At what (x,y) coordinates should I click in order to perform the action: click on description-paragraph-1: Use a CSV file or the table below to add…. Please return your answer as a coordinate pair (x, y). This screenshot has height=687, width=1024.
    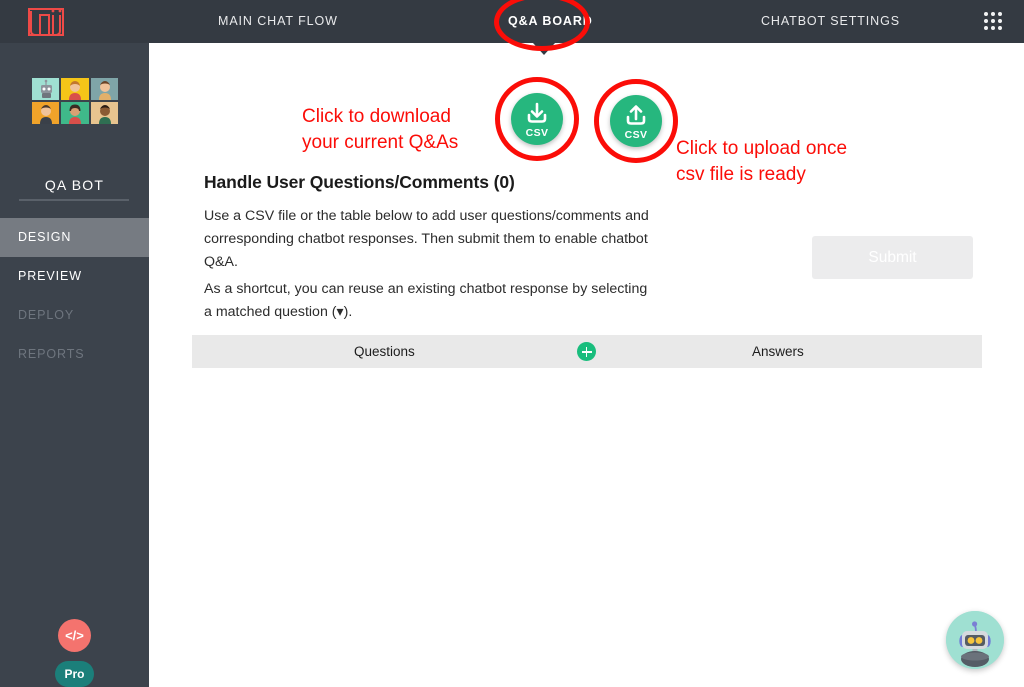
    Looking at the image, I should click on (426, 239).